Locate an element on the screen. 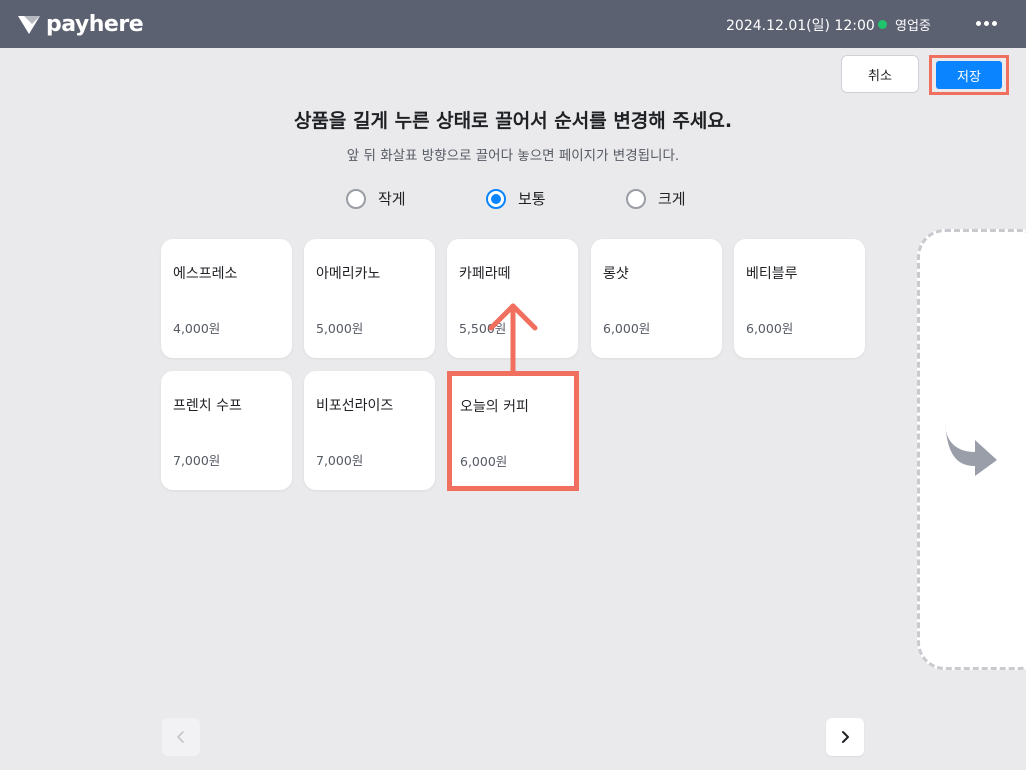  size-option-small: 작게 is located at coordinates (376, 198).